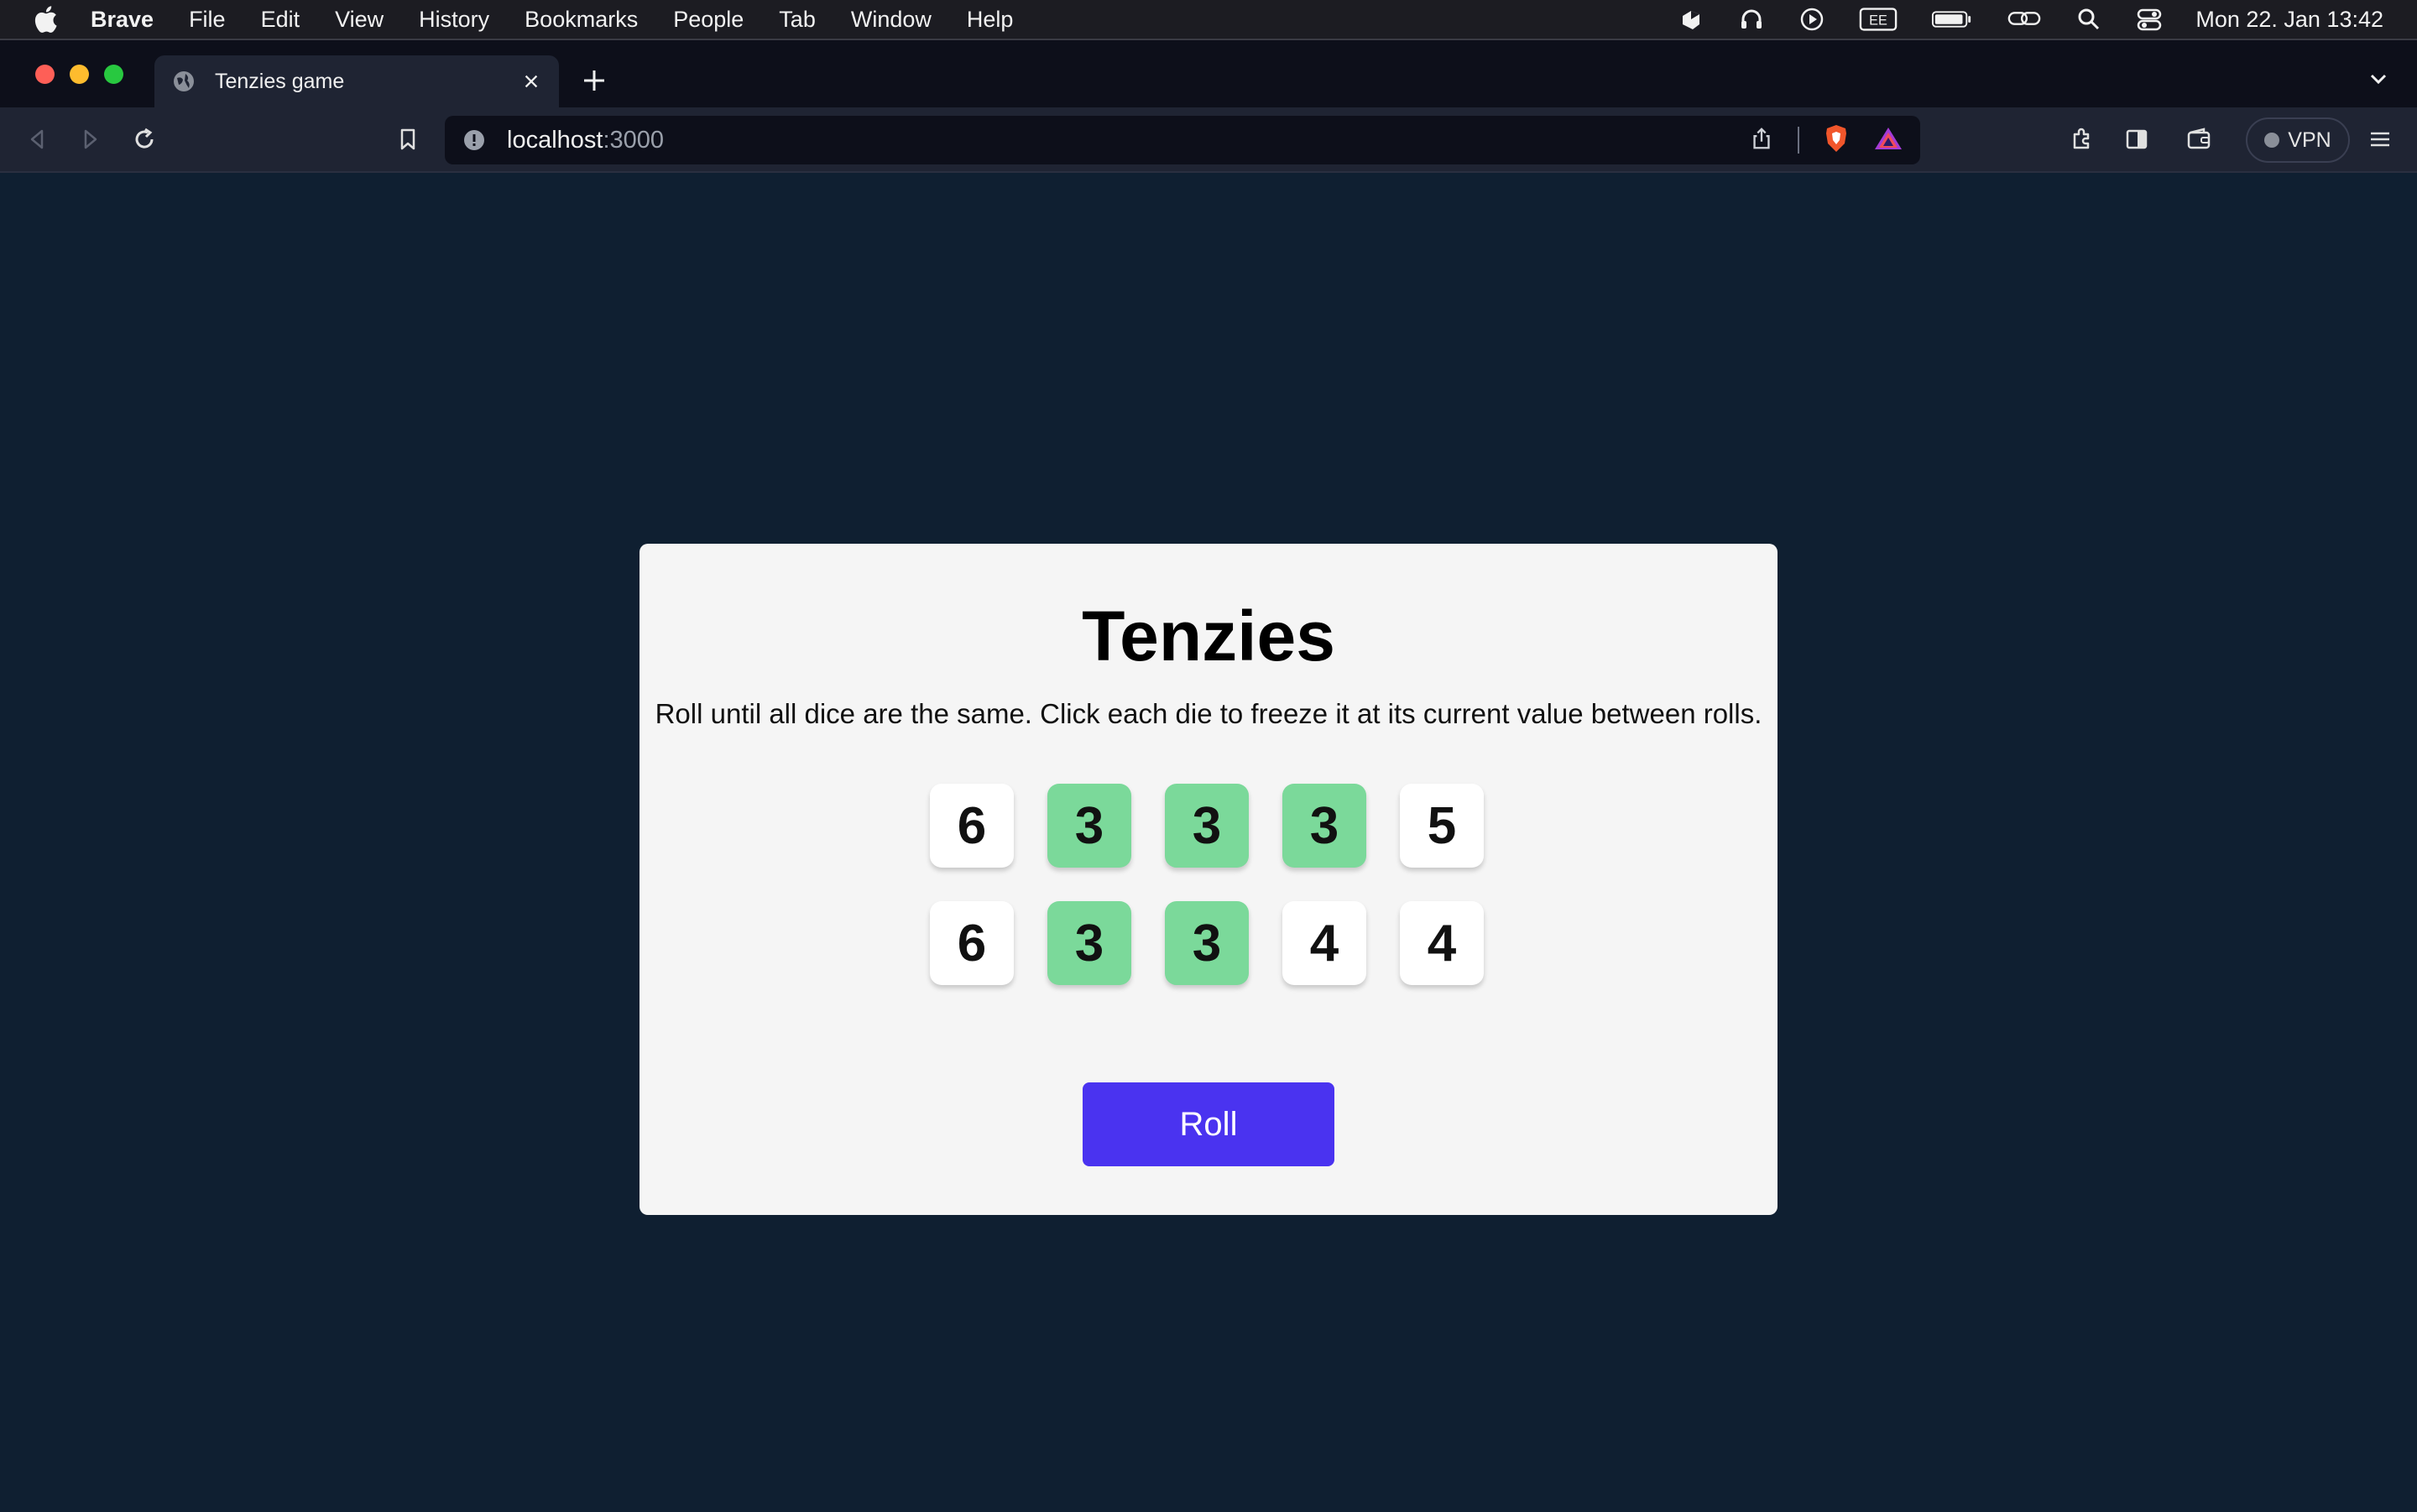 Image resolution: width=2417 pixels, height=1512 pixels. I want to click on bookmark-icon, so click(408, 139).